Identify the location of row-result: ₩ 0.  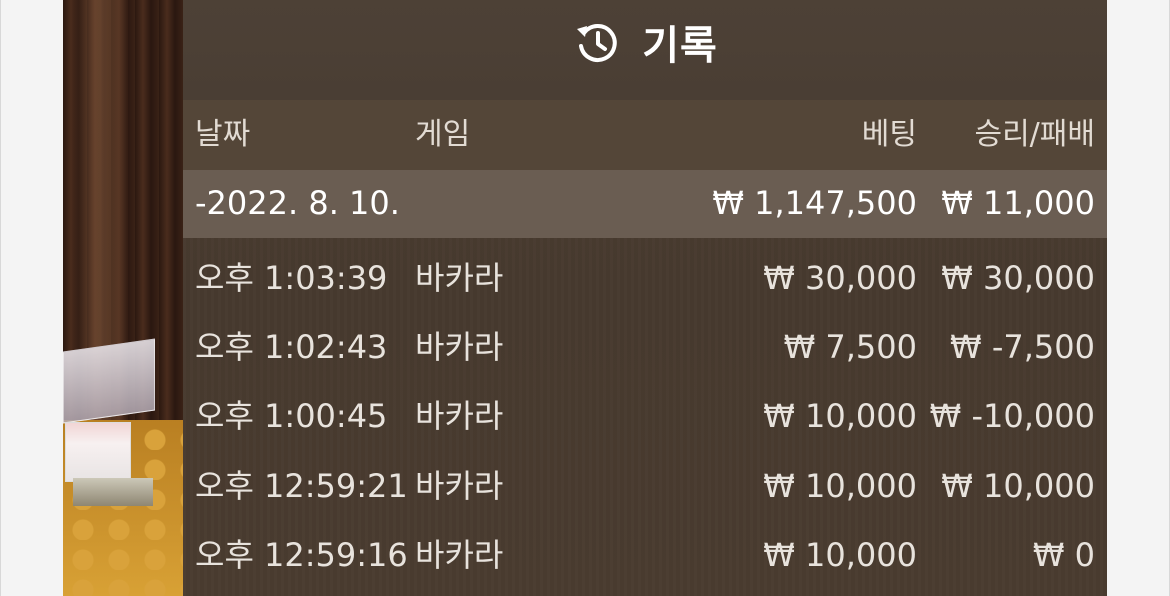
(1063, 555).